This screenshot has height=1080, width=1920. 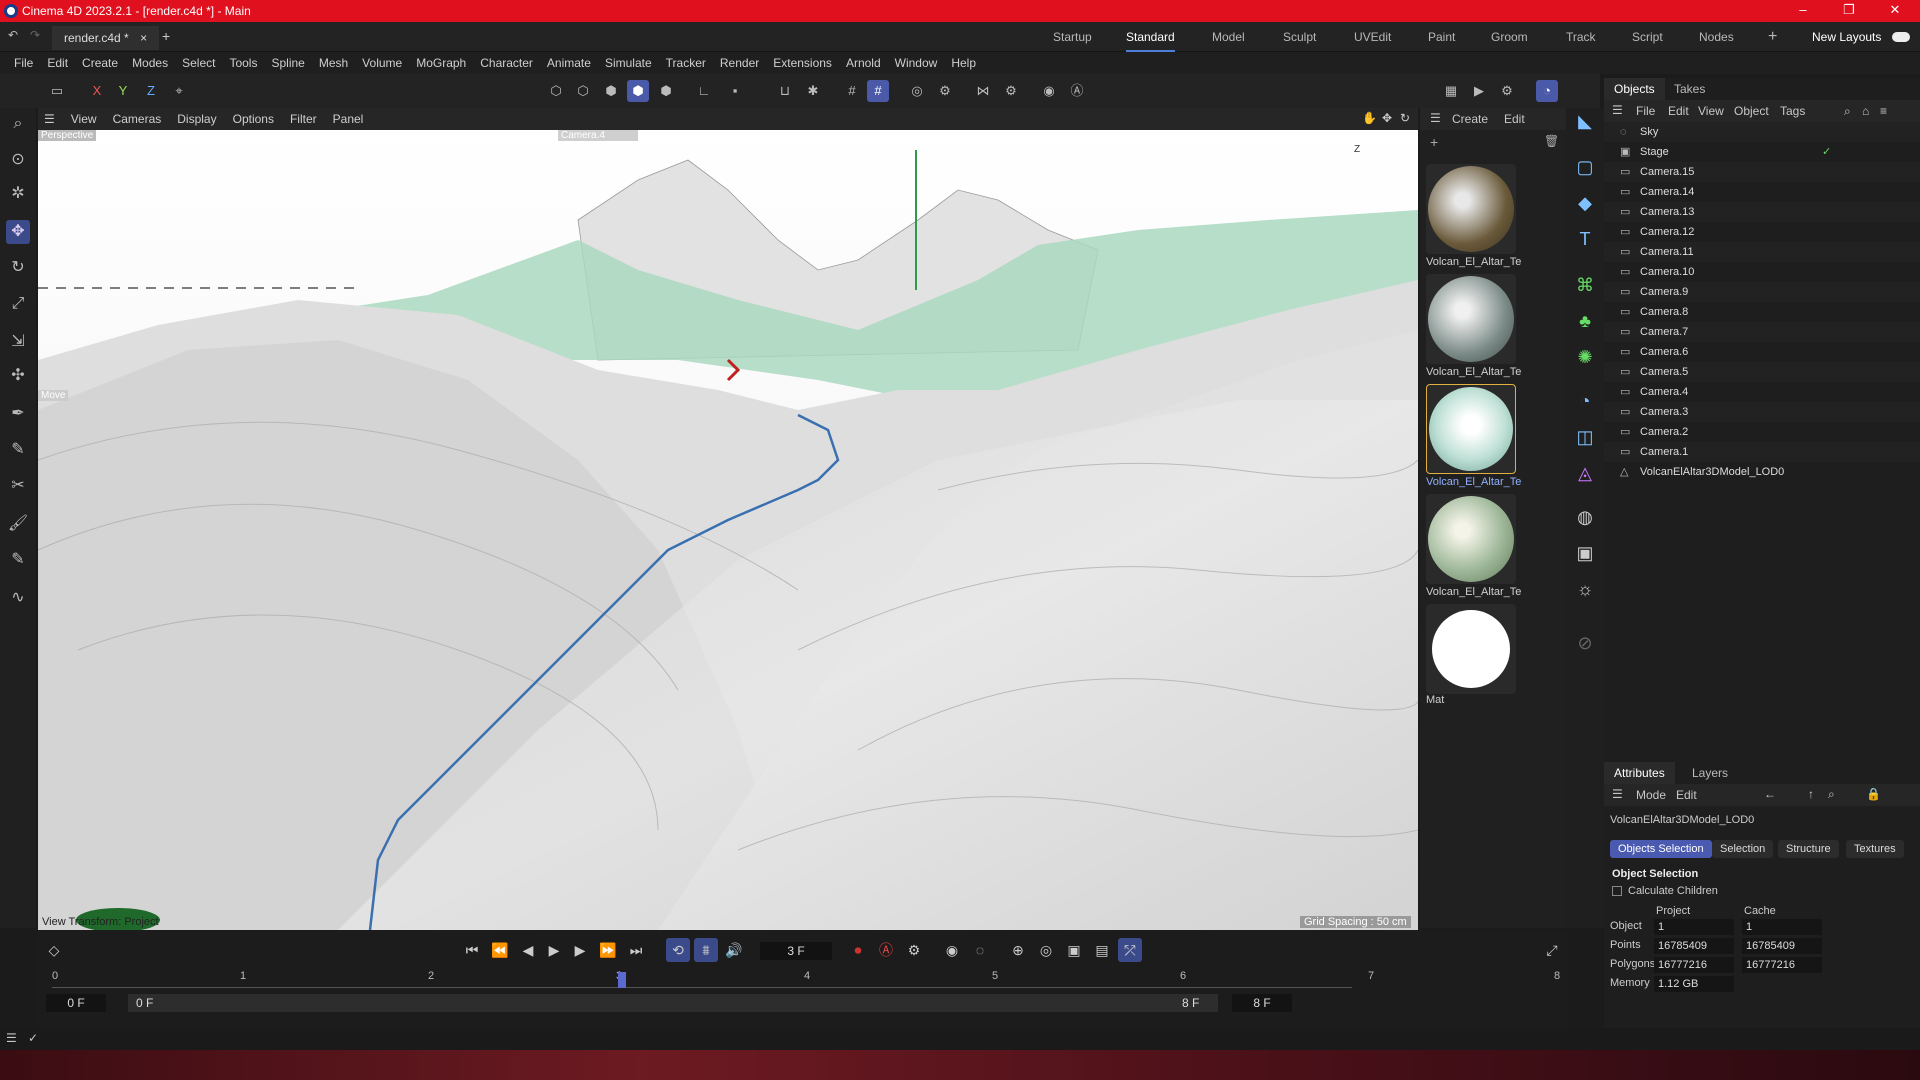 I want to click on tab-objects: Objects, so click(x=1634, y=89).